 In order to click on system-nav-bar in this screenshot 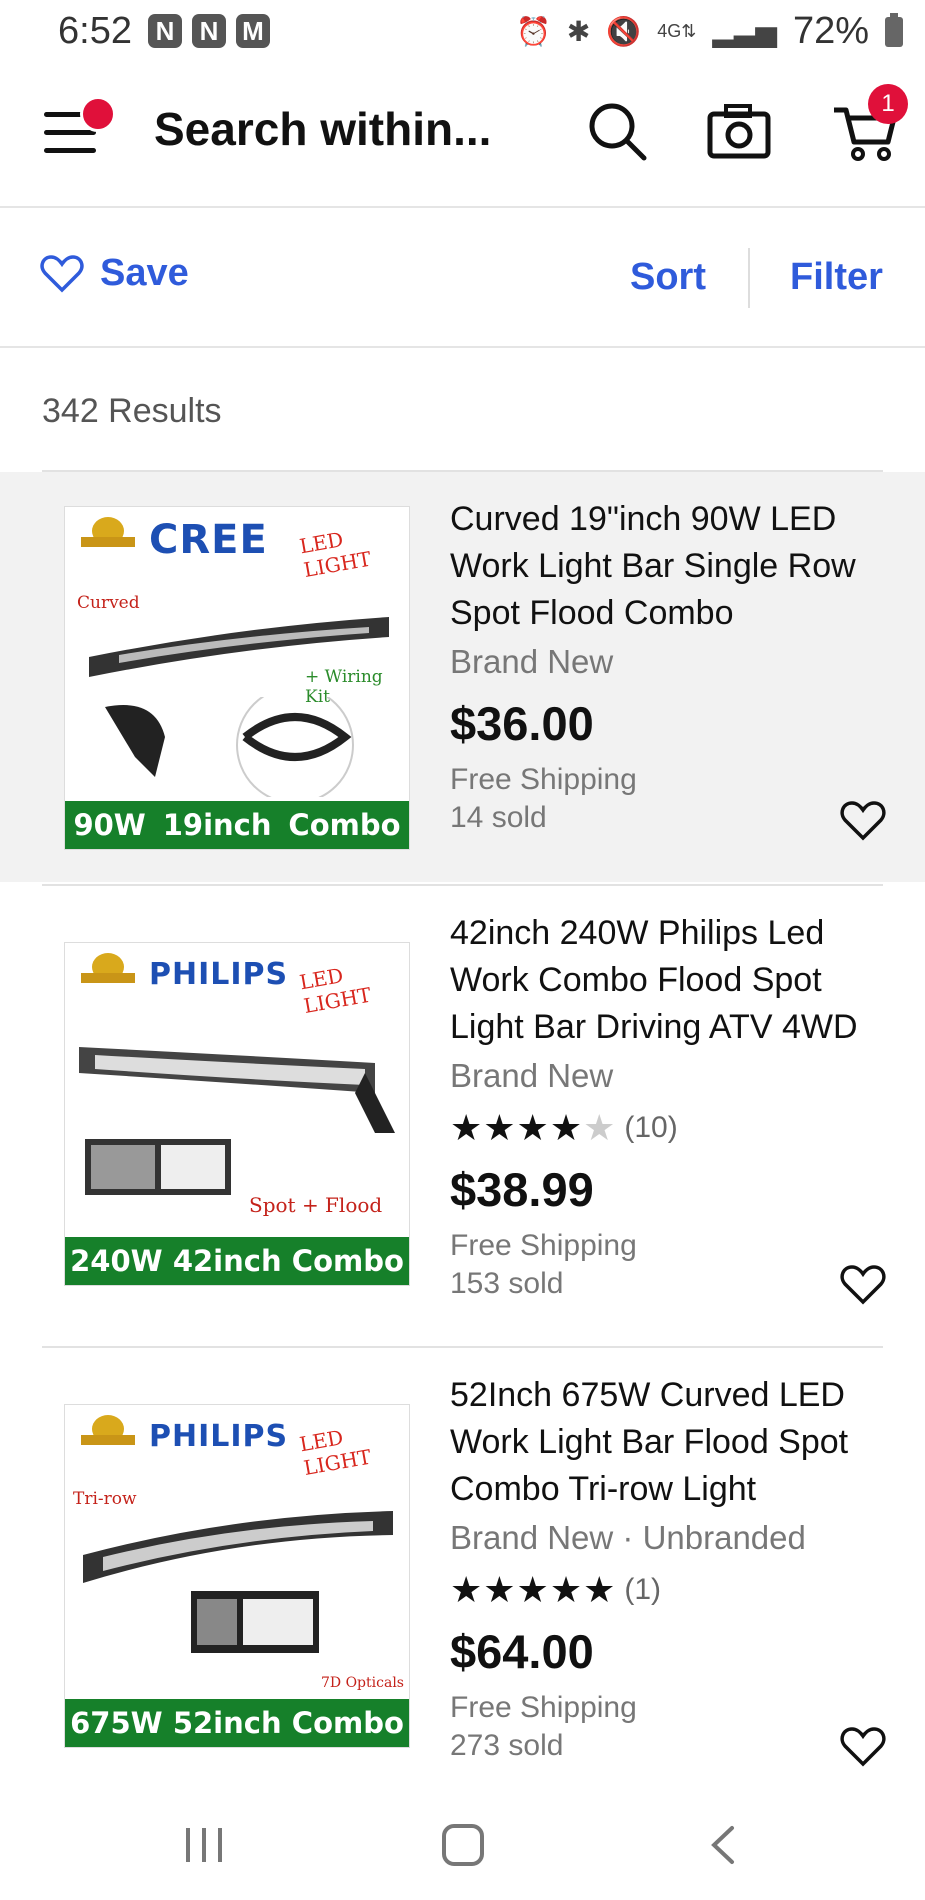, I will do `click(462, 1847)`.